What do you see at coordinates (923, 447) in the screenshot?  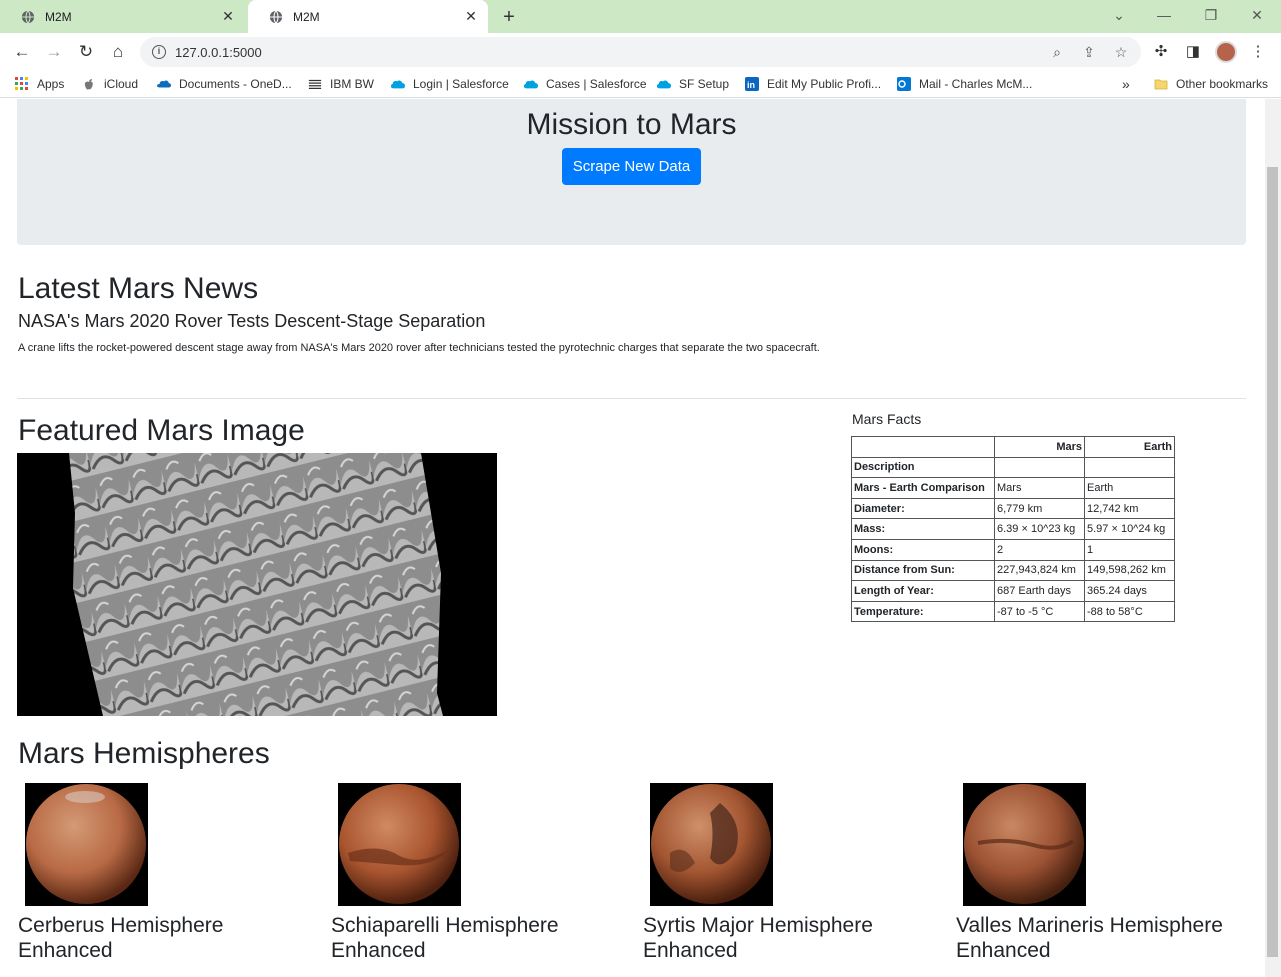 I see `table-corner-cell` at bounding box center [923, 447].